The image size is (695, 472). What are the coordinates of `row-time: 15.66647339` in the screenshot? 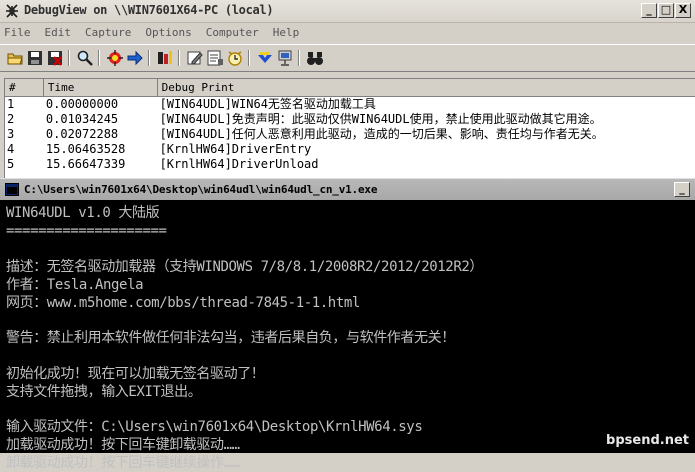 It's located at (85, 164).